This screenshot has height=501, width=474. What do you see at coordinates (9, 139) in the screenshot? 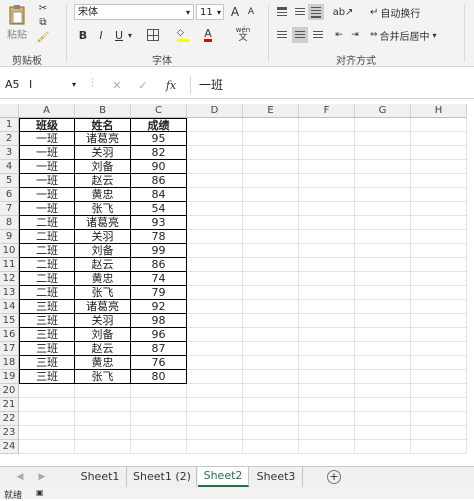
I see `row-header: 2` at bounding box center [9, 139].